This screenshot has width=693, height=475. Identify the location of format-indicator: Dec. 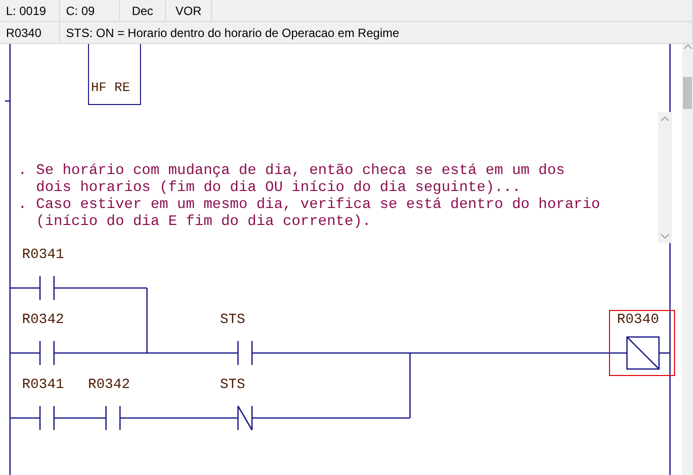
(143, 10).